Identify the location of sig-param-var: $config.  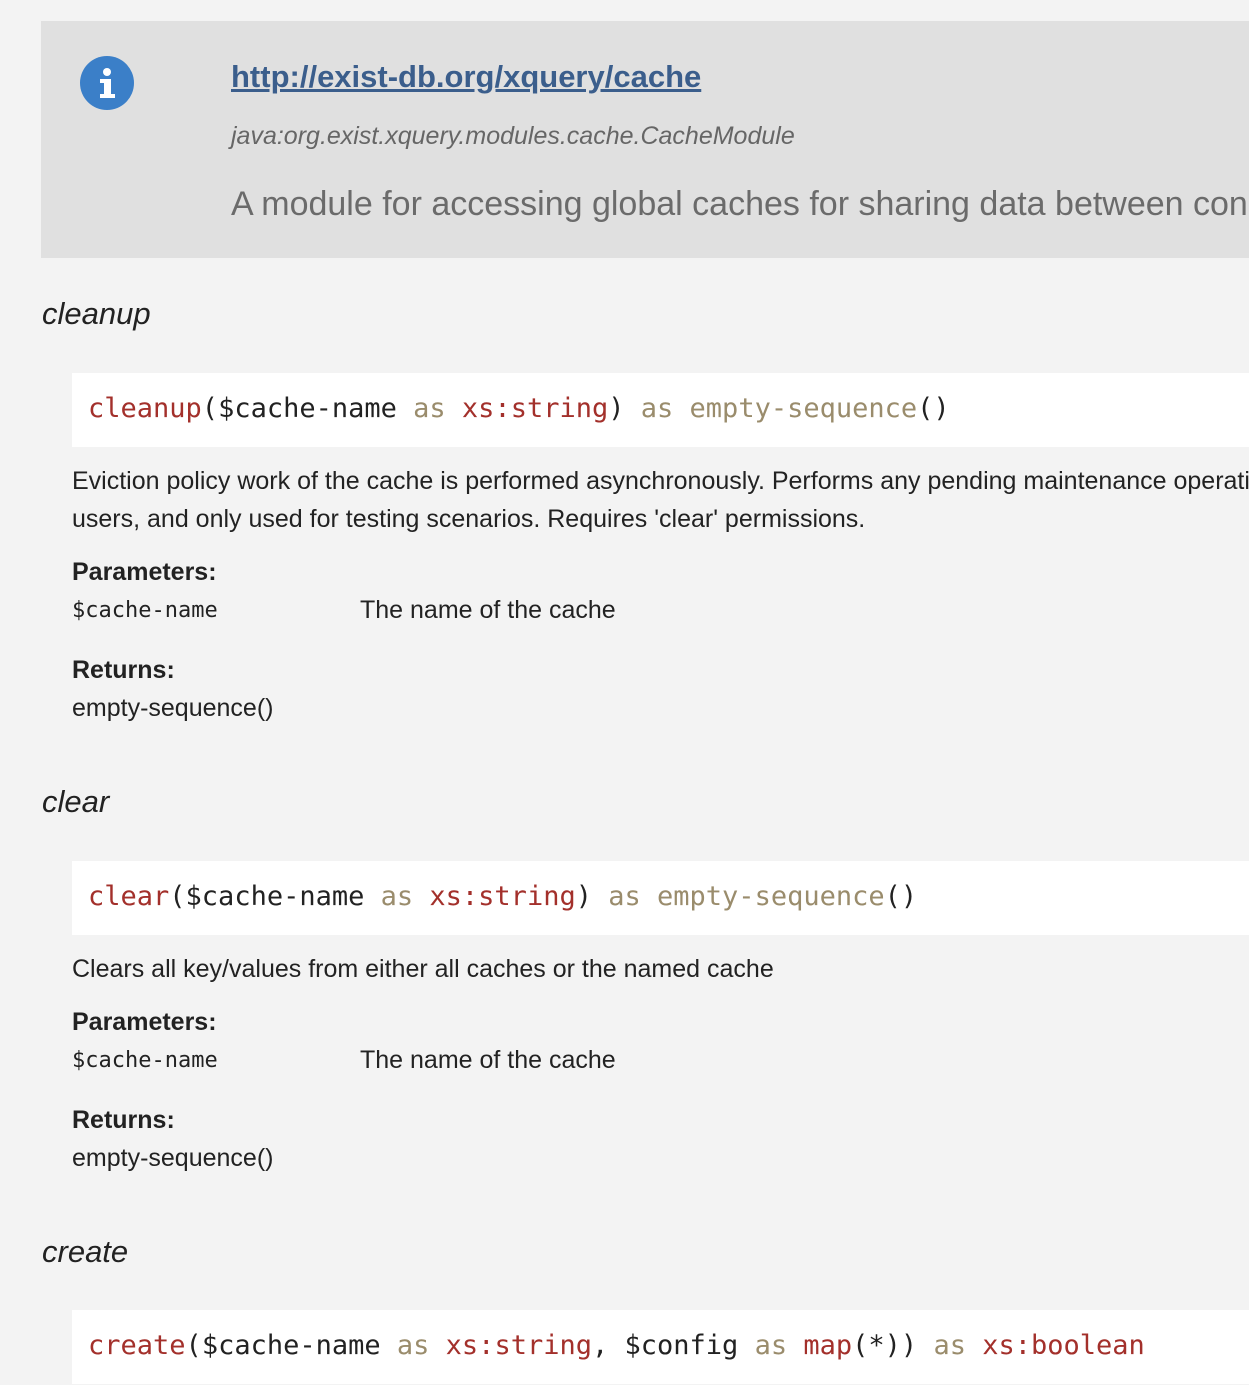
(681, 1345).